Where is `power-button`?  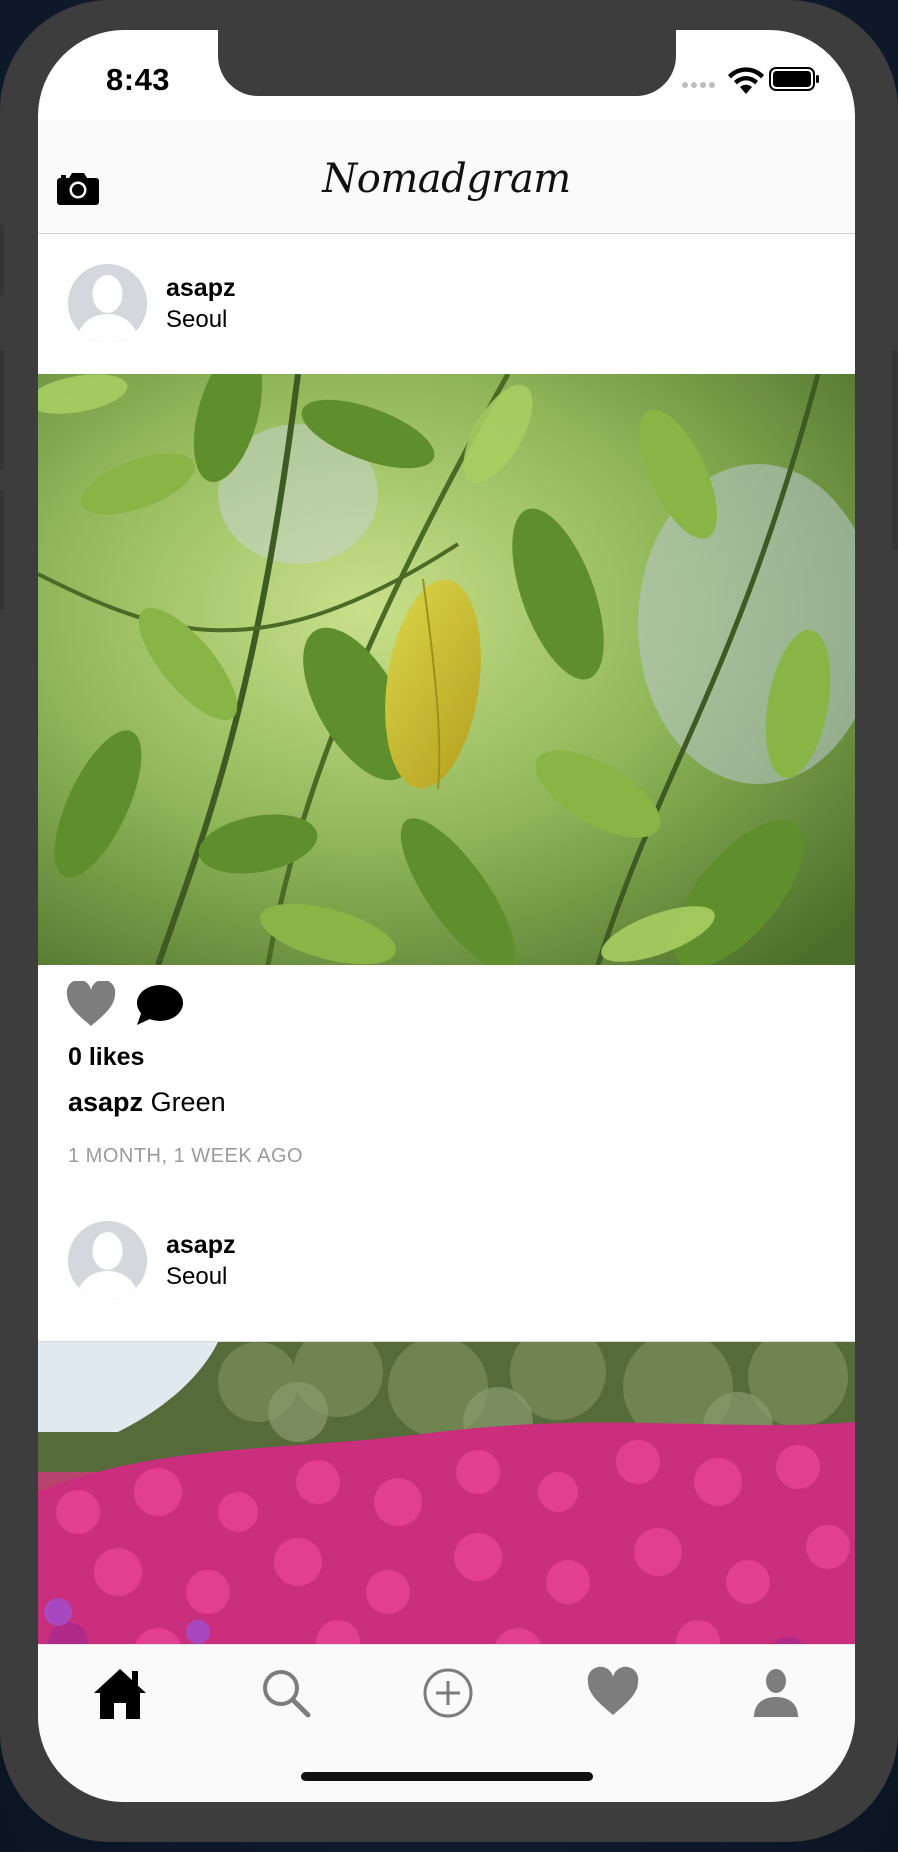
power-button is located at coordinates (895, 450).